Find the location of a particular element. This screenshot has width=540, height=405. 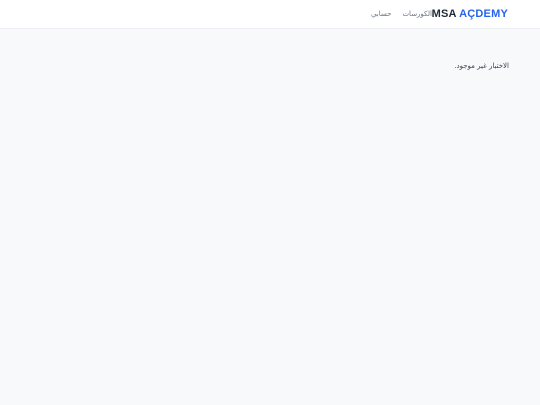

nav-link-courses: الكورسات is located at coordinates (417, 14).